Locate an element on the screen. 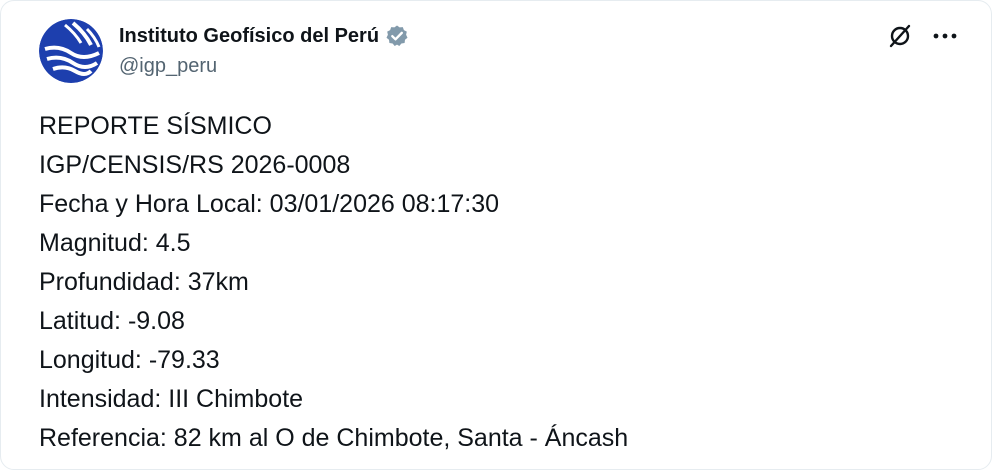  header-actions is located at coordinates (923, 36).